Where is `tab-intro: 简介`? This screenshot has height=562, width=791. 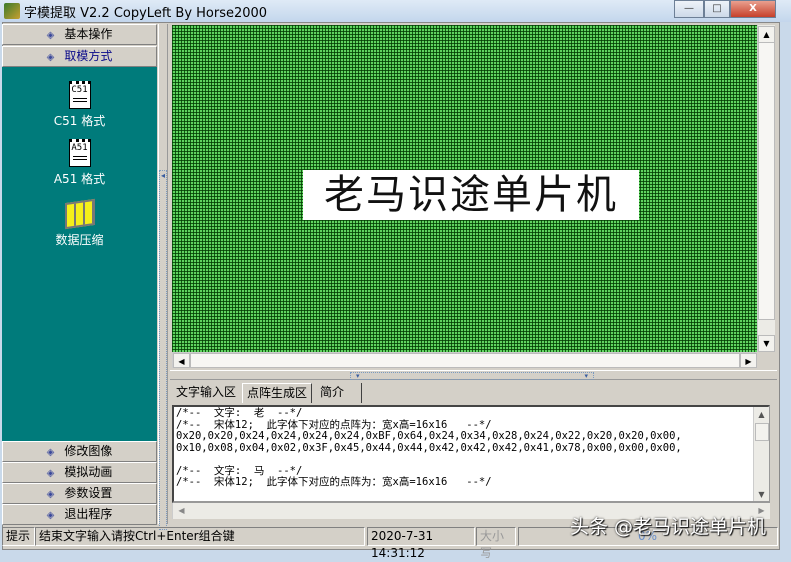
tab-intro: 简介 is located at coordinates (339, 393).